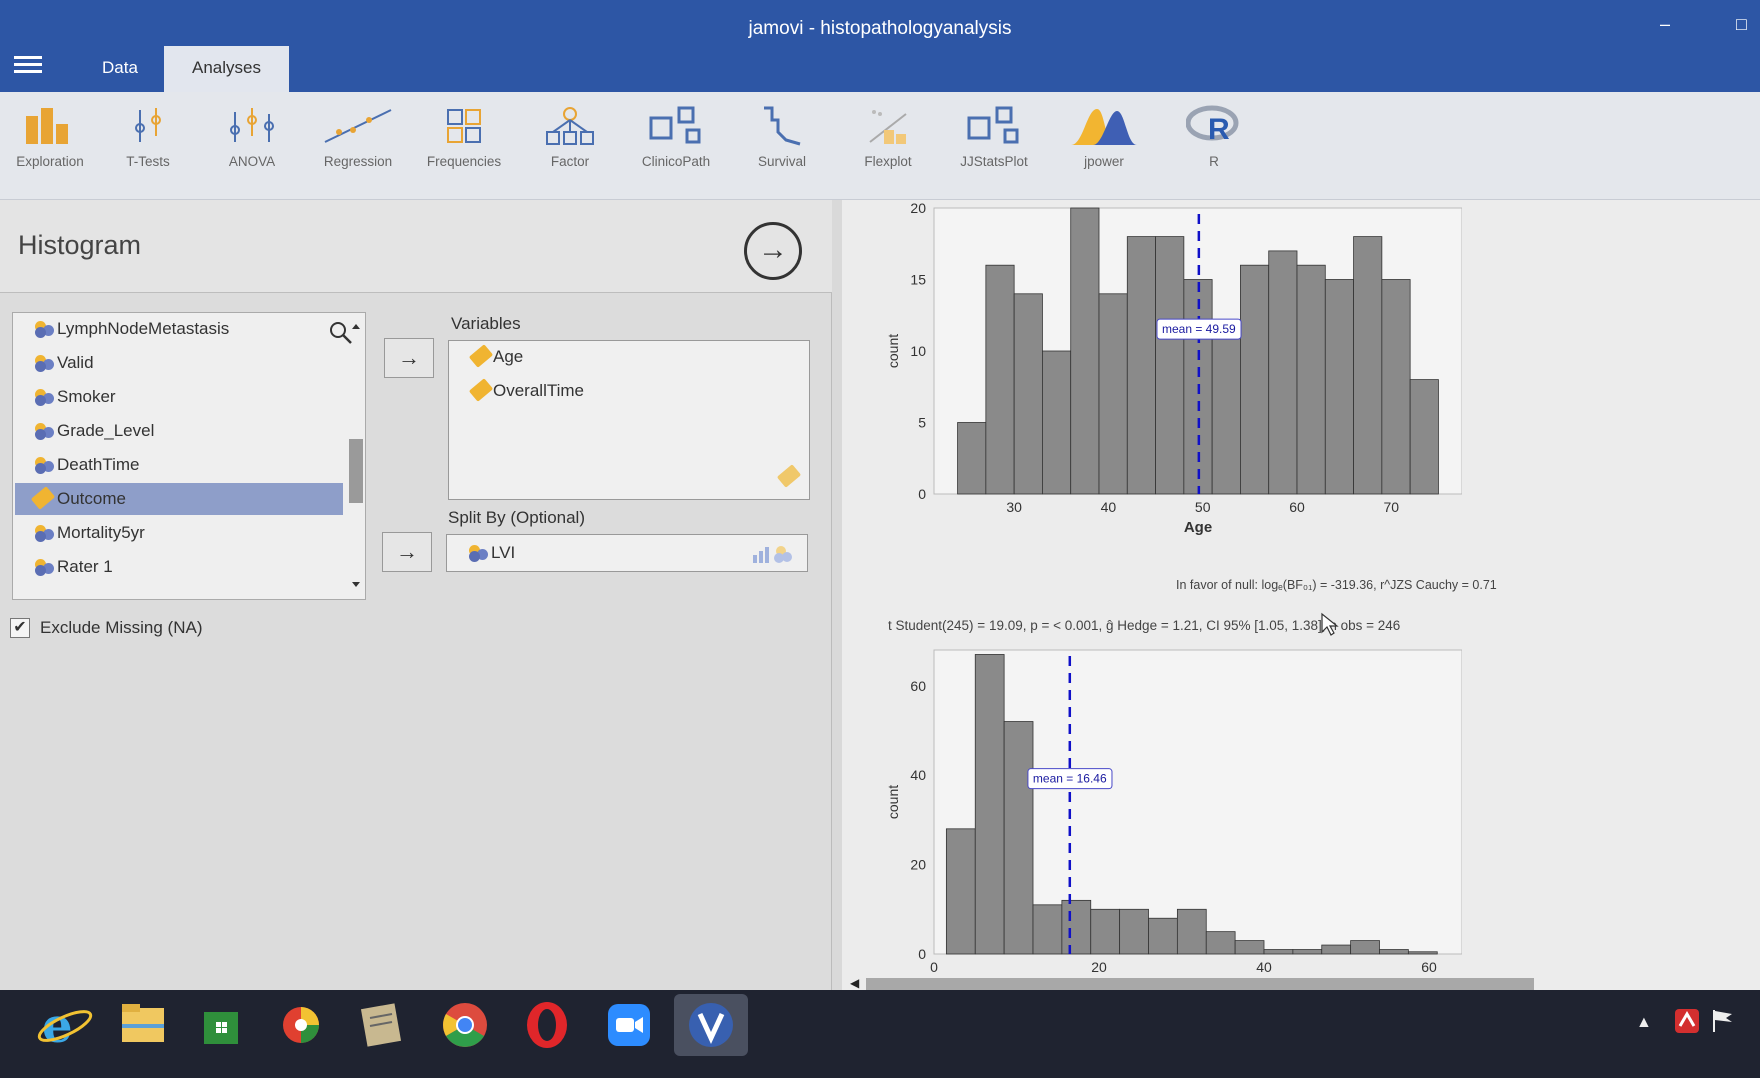  What do you see at coordinates (143, 1025) in the screenshot?
I see `file-explorer-icon` at bounding box center [143, 1025].